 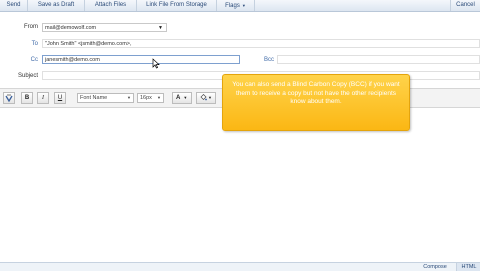 What do you see at coordinates (177, 5) in the screenshot?
I see `link-file-button: Link File From Storage` at bounding box center [177, 5].